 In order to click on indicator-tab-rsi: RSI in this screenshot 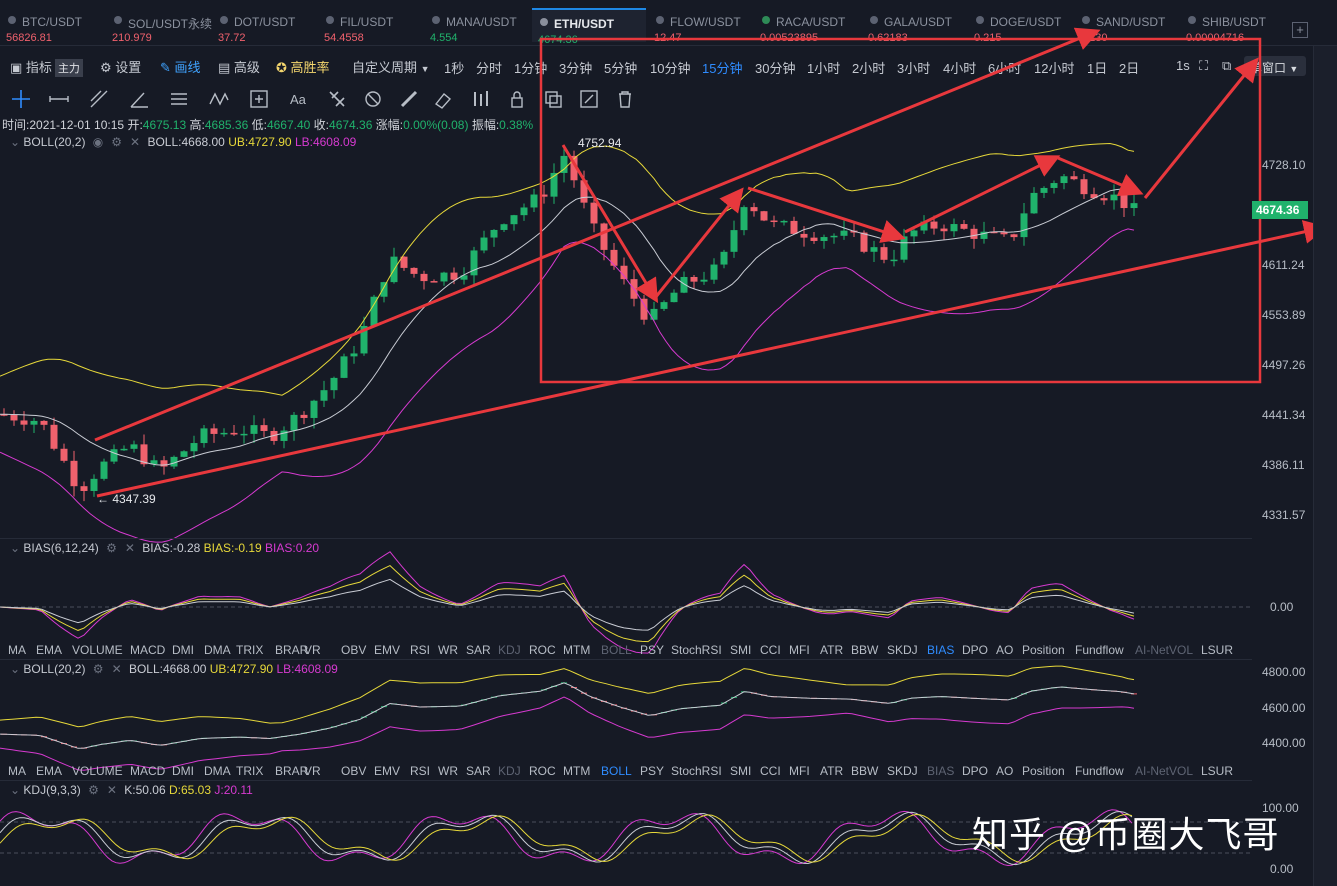, I will do `click(420, 650)`.